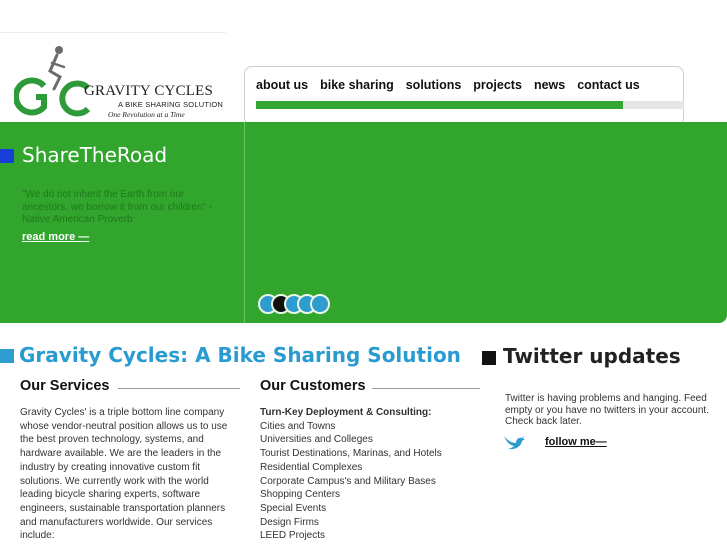 The width and height of the screenshot is (727, 545). Describe the element at coordinates (149, 91) in the screenshot. I see `logo-title: GRAVITY CYCLES` at that location.